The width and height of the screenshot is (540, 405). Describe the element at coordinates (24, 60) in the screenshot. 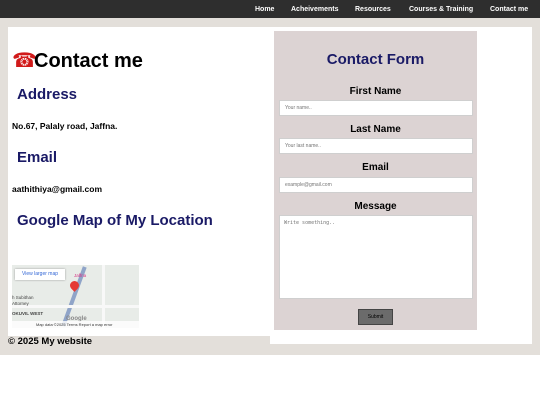

I see `telephone-icon: ☎` at that location.